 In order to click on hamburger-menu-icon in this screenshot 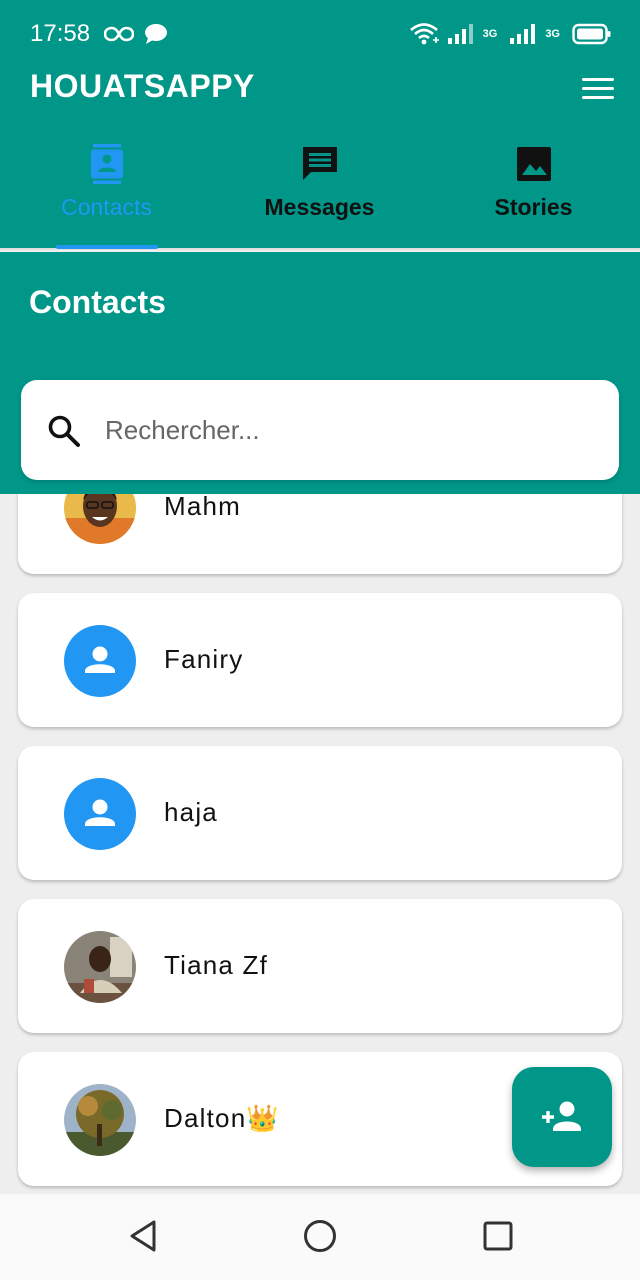, I will do `click(598, 89)`.